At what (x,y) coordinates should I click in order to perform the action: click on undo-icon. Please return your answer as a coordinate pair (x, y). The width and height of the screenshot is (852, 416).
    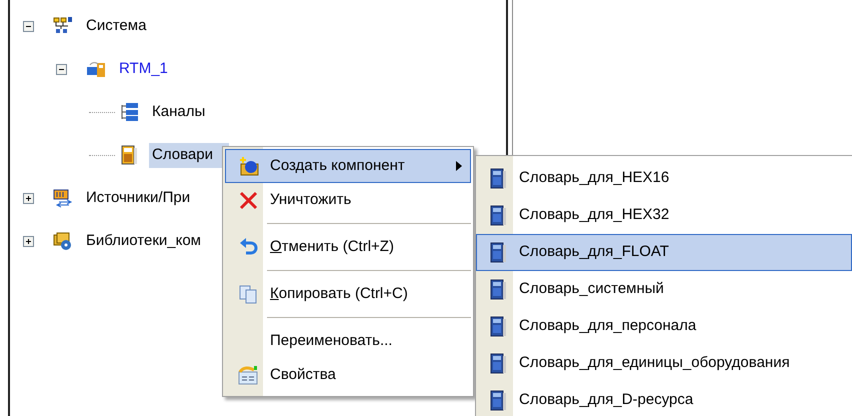
    Looking at the image, I should click on (248, 247).